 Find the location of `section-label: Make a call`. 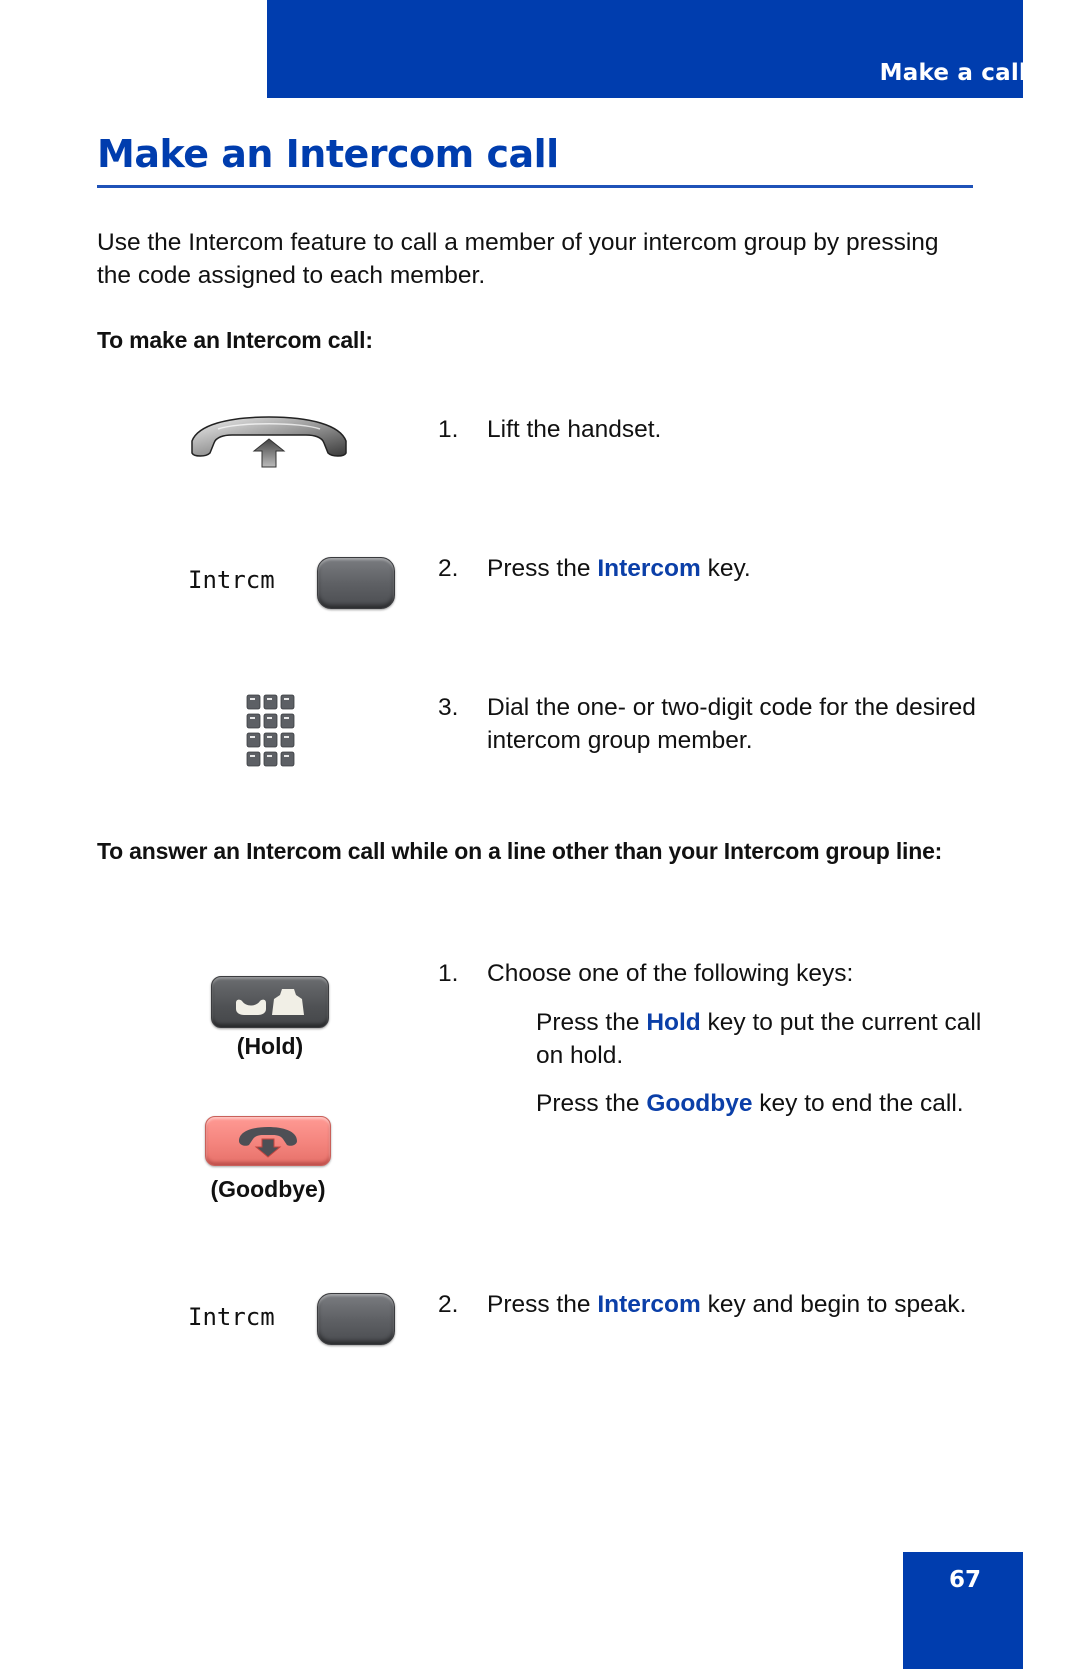

section-label: Make a call is located at coordinates (953, 73).